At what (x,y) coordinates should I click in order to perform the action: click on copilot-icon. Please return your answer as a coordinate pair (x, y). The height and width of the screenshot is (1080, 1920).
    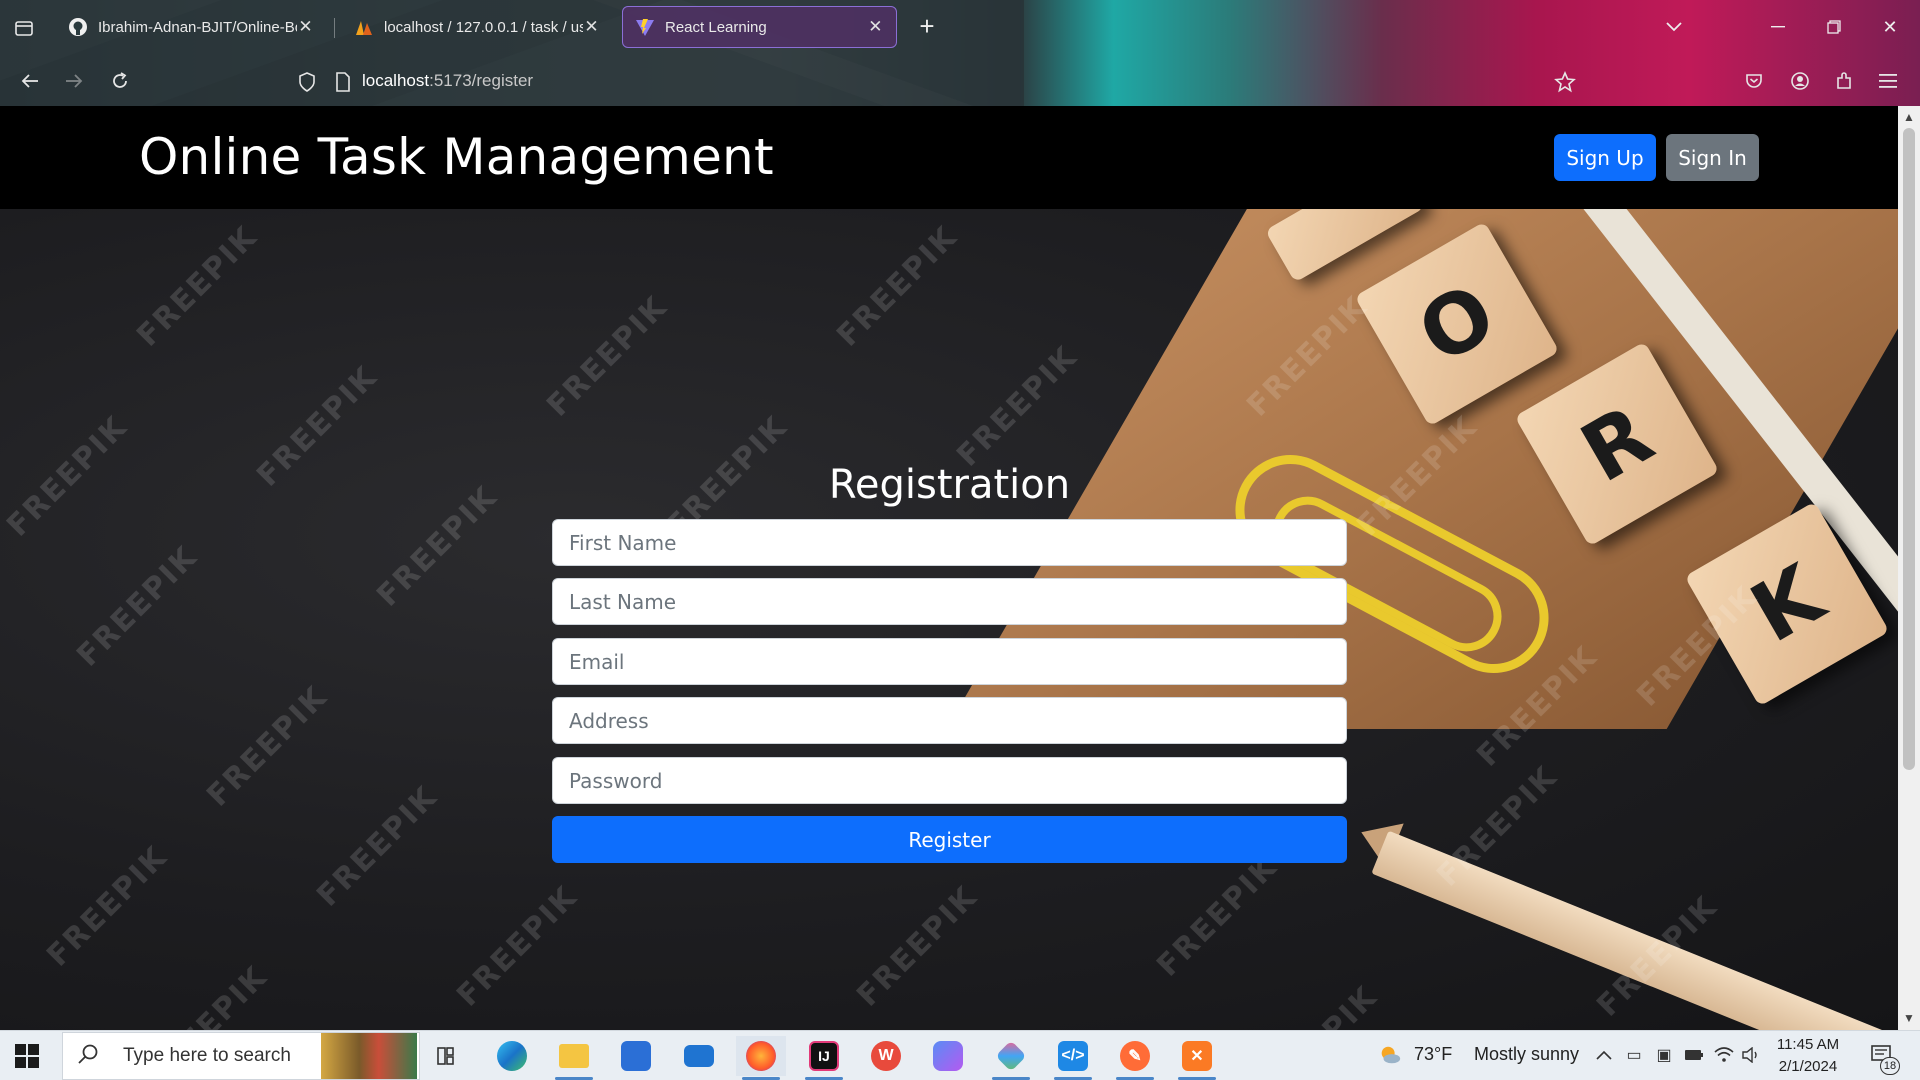
    Looking at the image, I should click on (948, 1056).